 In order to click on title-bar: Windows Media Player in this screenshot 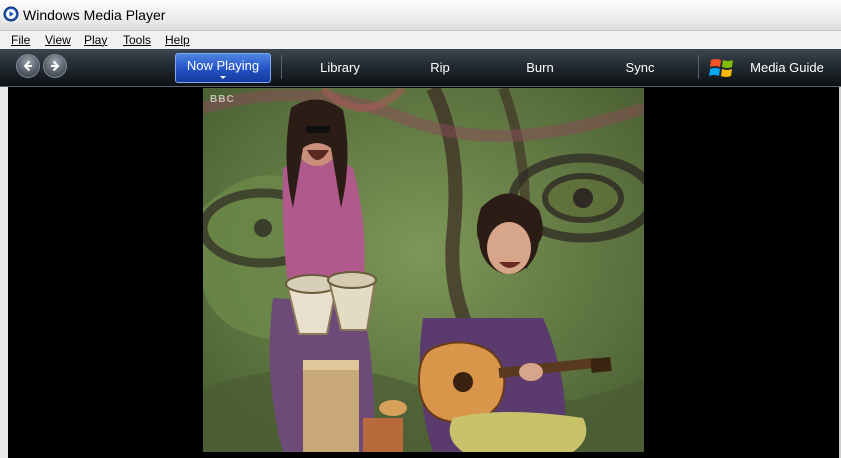, I will do `click(420, 15)`.